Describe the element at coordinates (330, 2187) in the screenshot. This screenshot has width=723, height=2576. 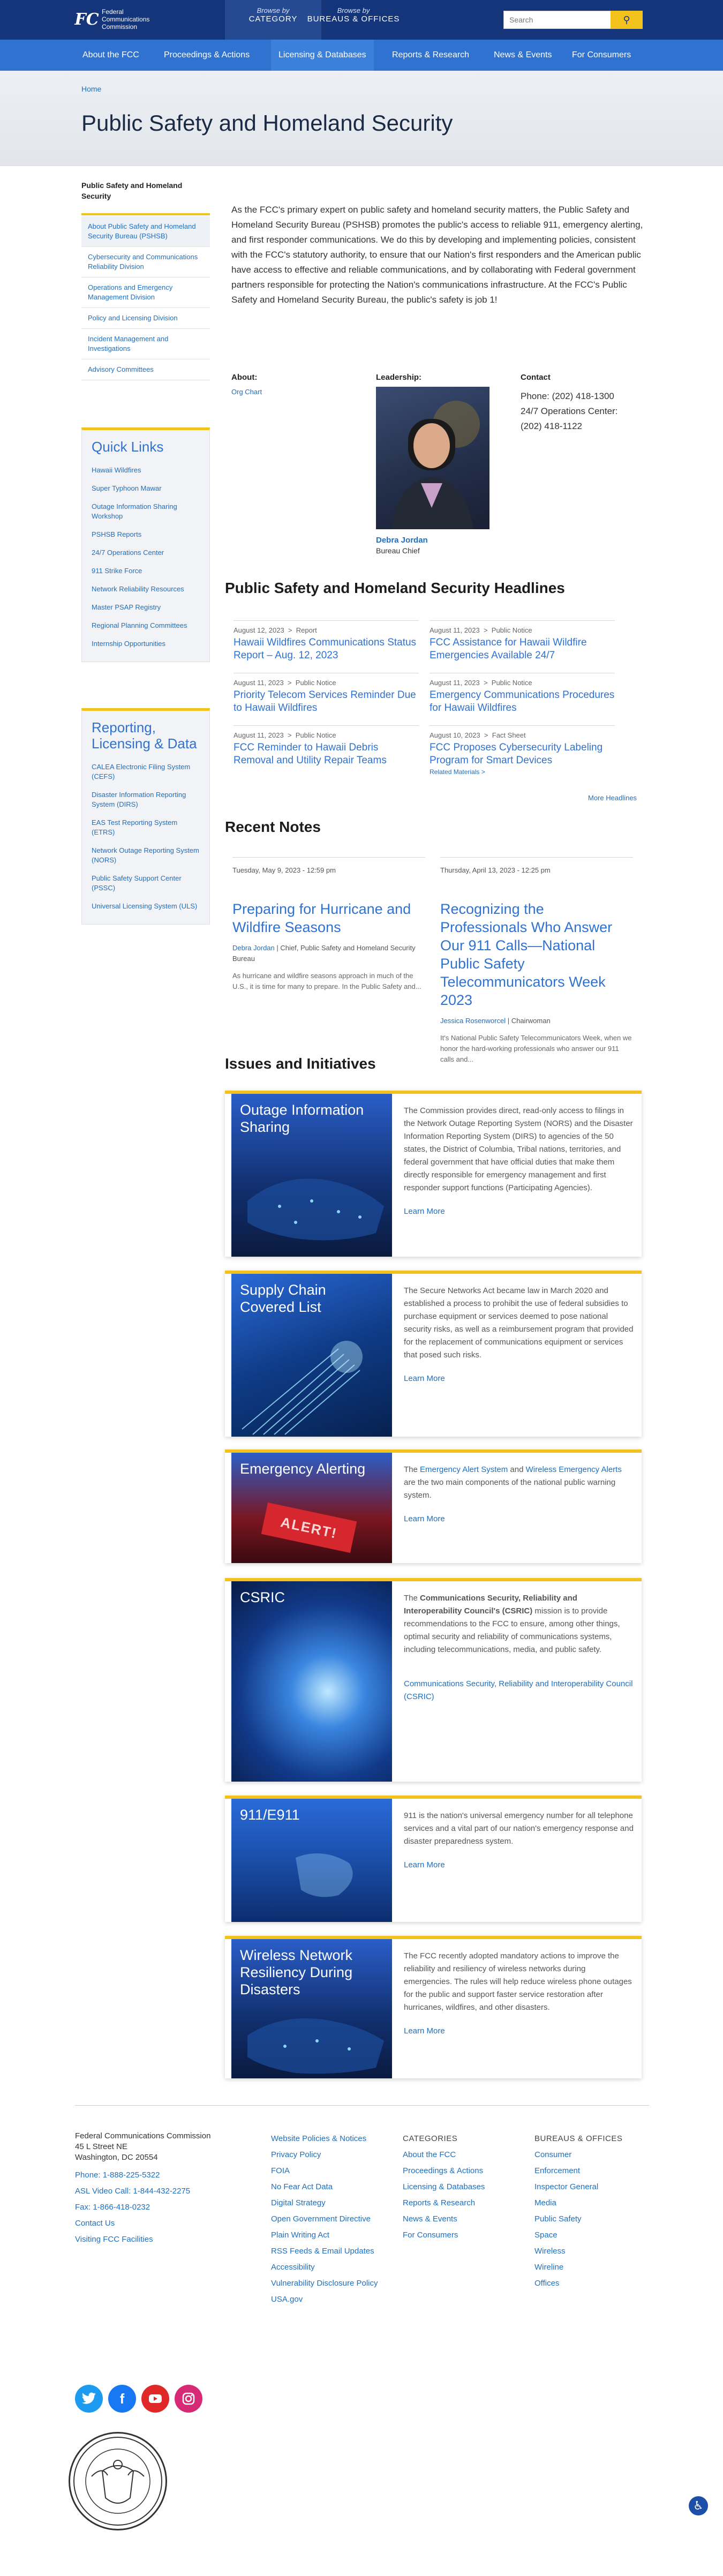
I see `footer-policy-link: No Fear Act Data` at that location.